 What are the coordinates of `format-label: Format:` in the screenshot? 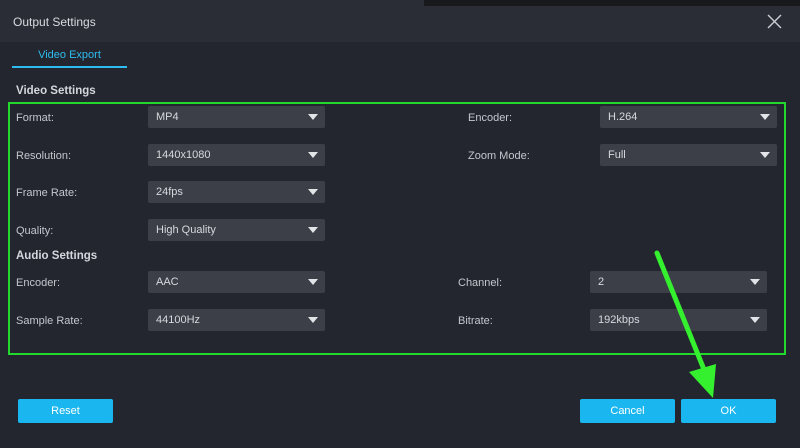 It's located at (35, 118).